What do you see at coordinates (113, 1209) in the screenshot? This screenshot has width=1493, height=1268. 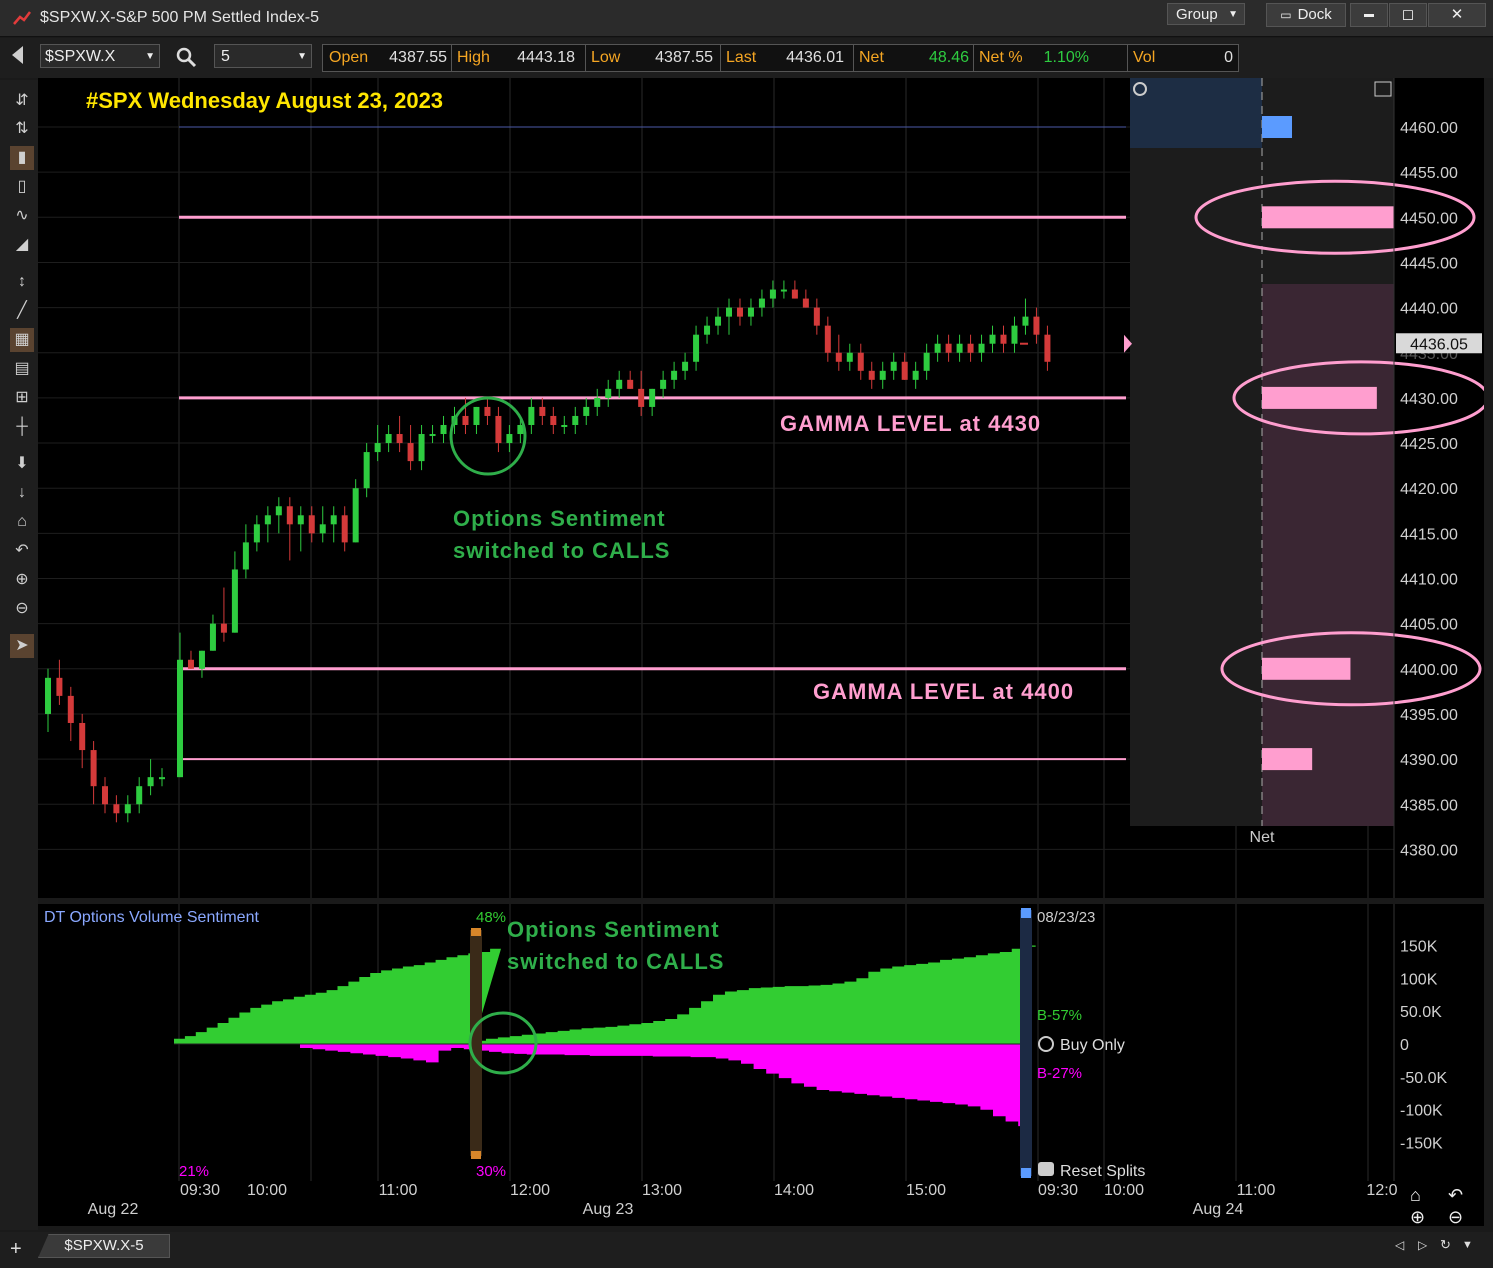 I see `date-label: Aug 22` at bounding box center [113, 1209].